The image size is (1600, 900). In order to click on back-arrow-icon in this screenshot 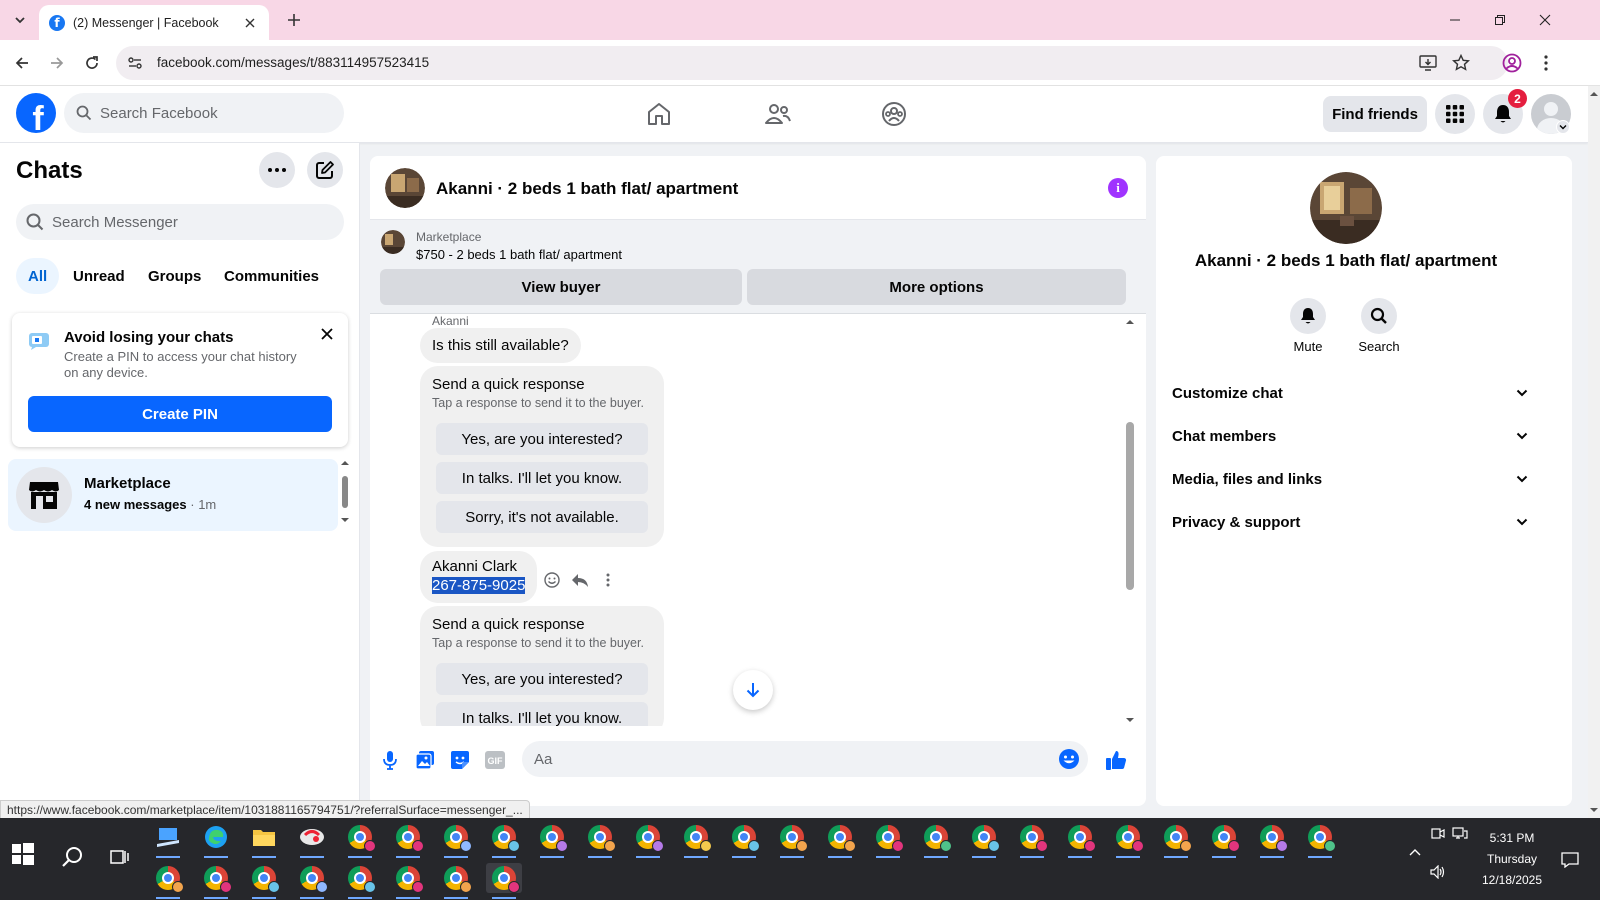, I will do `click(22, 63)`.